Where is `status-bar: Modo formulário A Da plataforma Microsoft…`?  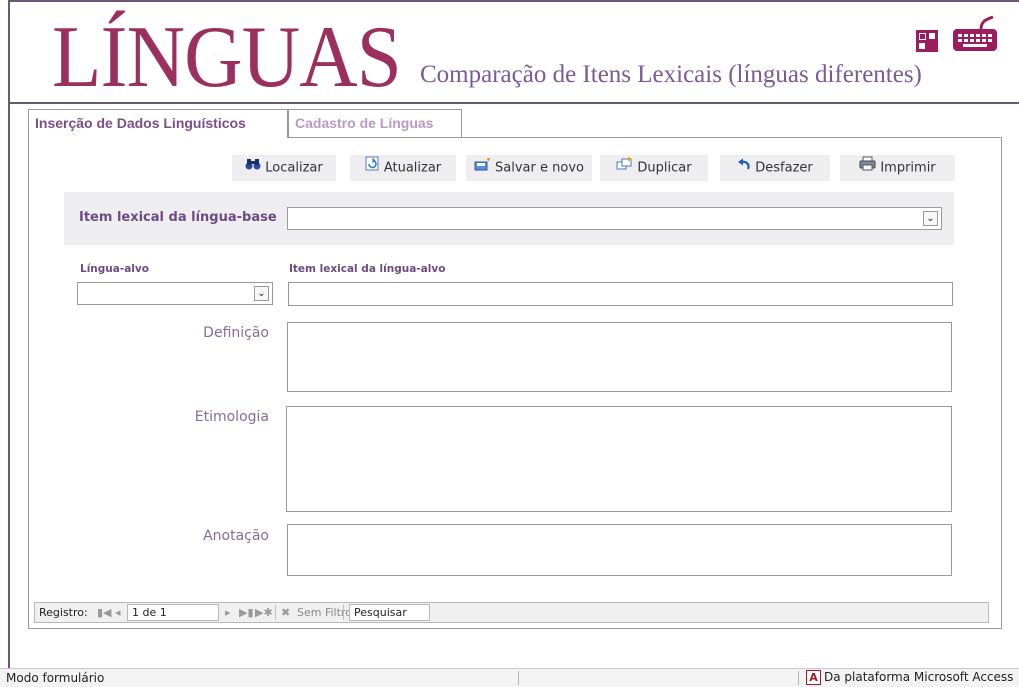
status-bar: Modo formulário A Da plataforma Microsoft… is located at coordinates (509, 677).